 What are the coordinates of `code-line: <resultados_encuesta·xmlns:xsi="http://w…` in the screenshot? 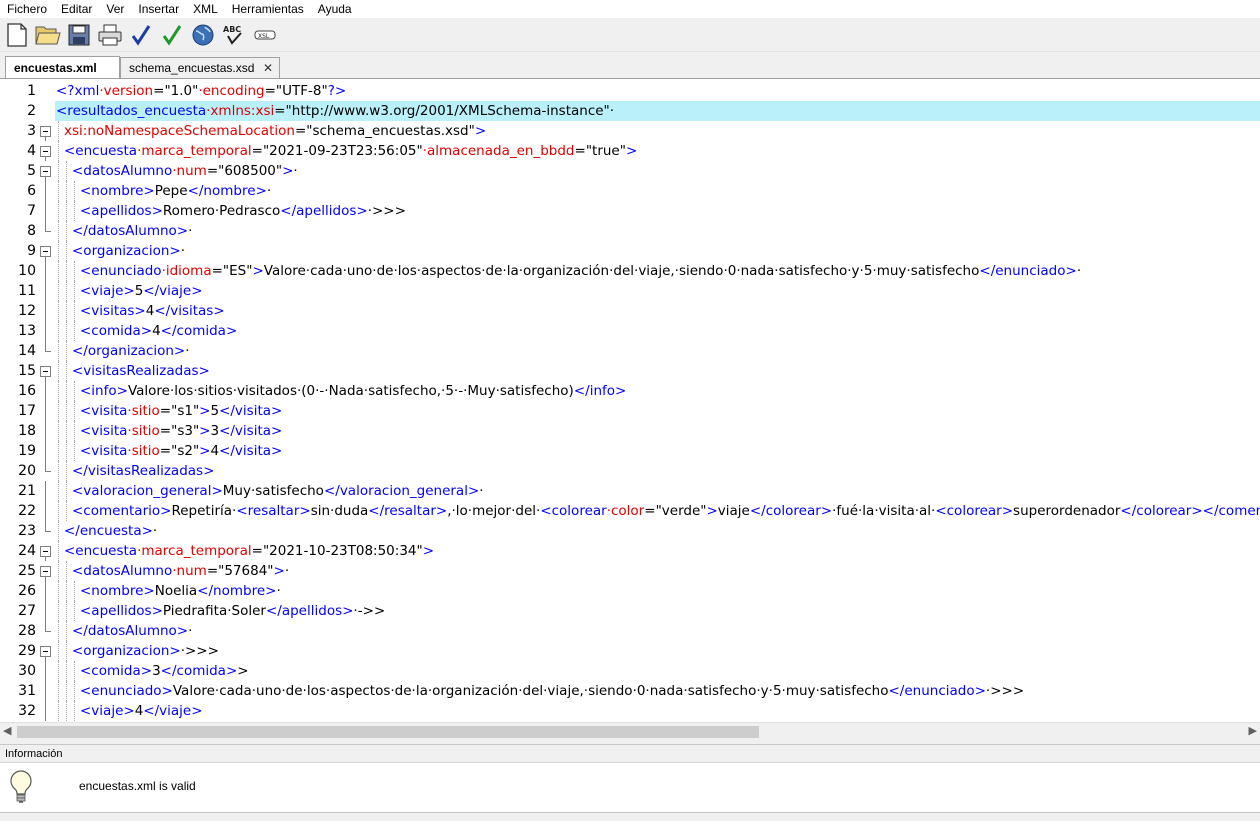 It's located at (335, 111).